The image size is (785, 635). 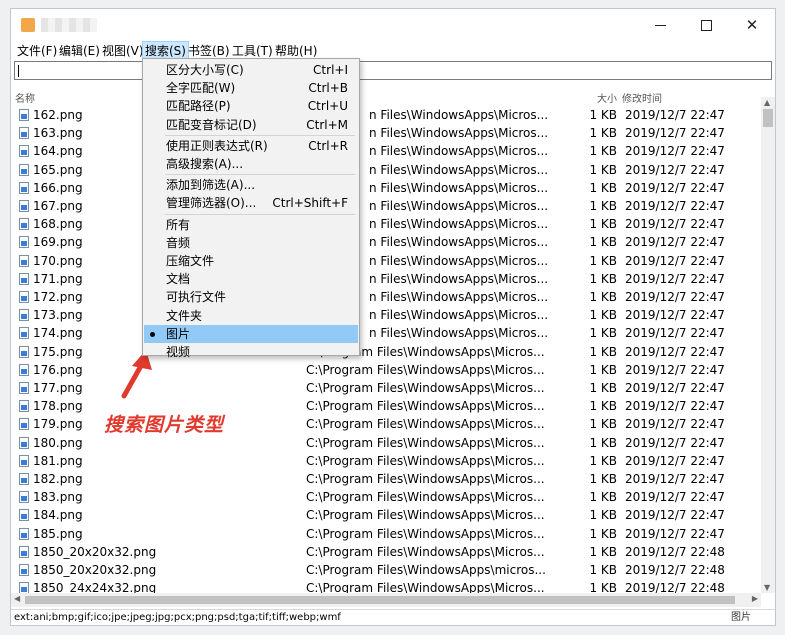 I want to click on search-menu-item: 使用正则表达式(R) Ctrl+R, so click(x=251, y=146).